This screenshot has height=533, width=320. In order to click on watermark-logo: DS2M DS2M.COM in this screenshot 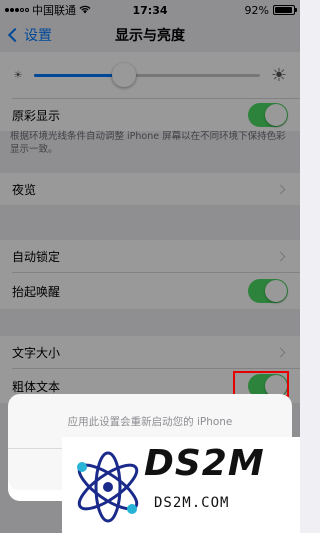, I will do `click(181, 485)`.